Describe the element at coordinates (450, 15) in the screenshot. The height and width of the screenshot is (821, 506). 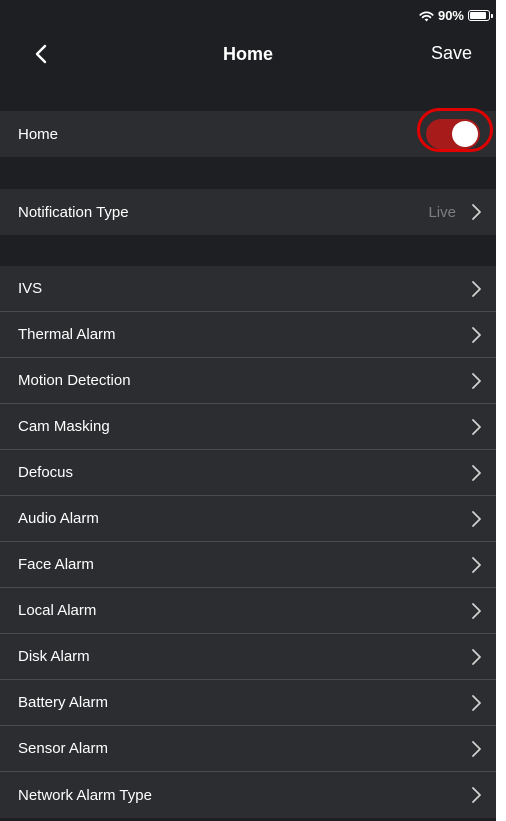
I see `battery-percent: 90%` at that location.